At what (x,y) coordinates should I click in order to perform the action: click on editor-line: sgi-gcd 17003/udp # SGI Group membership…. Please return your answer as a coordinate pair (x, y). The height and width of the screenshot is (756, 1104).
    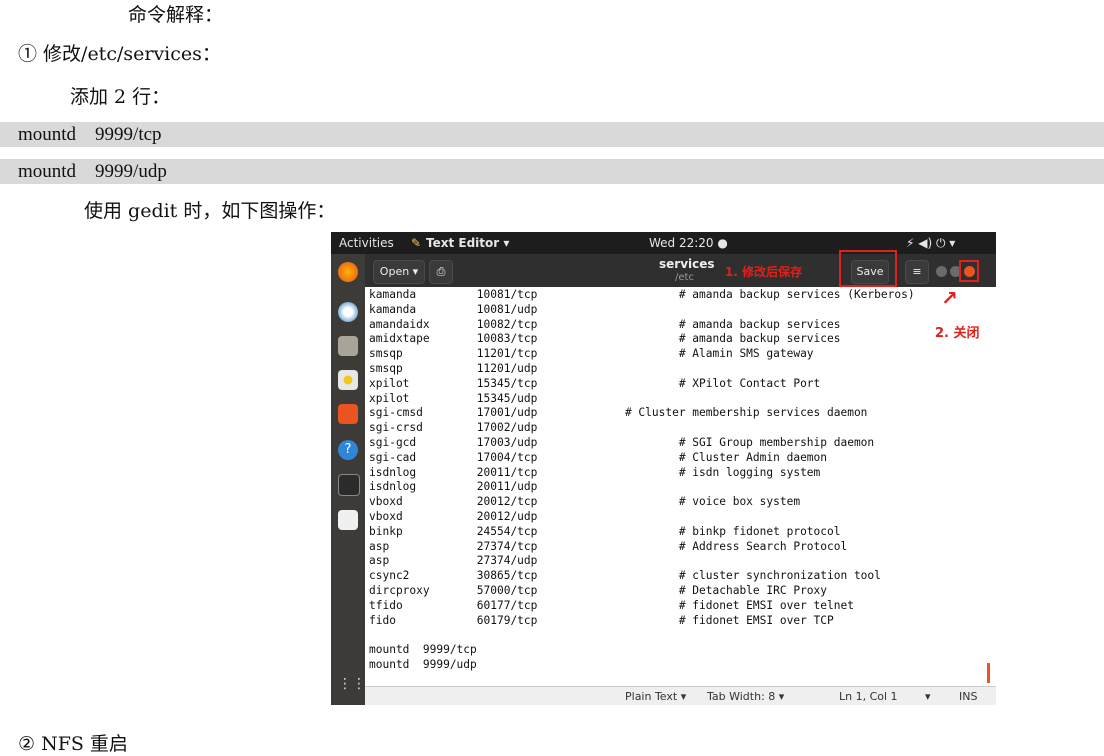
    Looking at the image, I should click on (622, 442).